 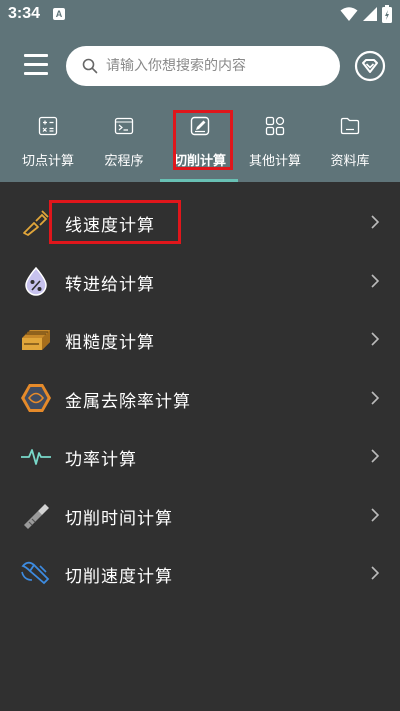 I want to click on terminal-icon, so click(x=124, y=126).